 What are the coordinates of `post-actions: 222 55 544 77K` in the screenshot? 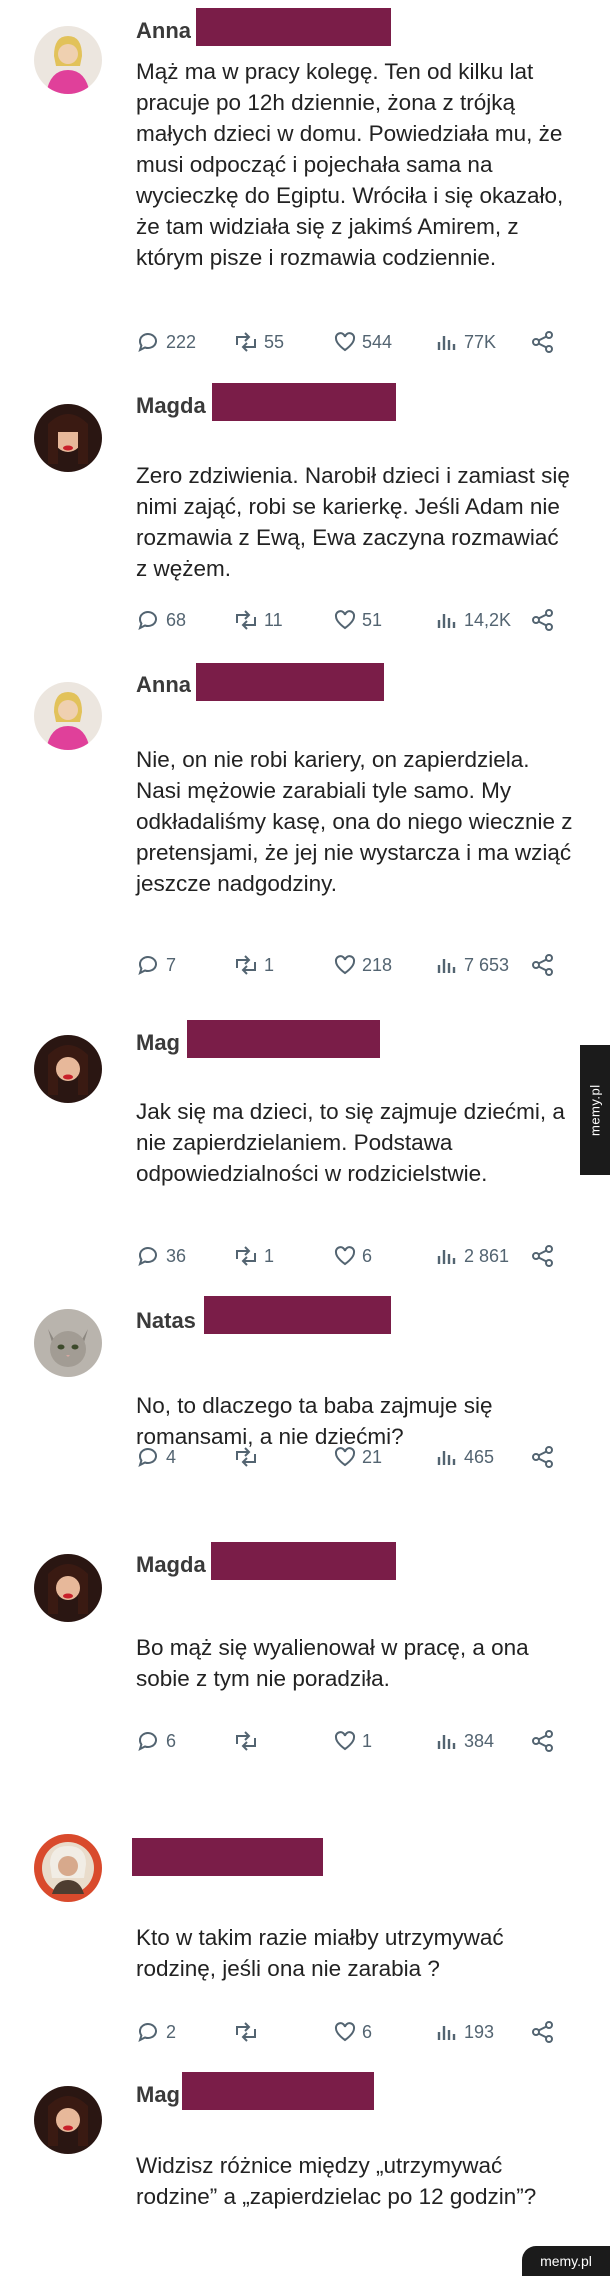 It's located at (351, 344).